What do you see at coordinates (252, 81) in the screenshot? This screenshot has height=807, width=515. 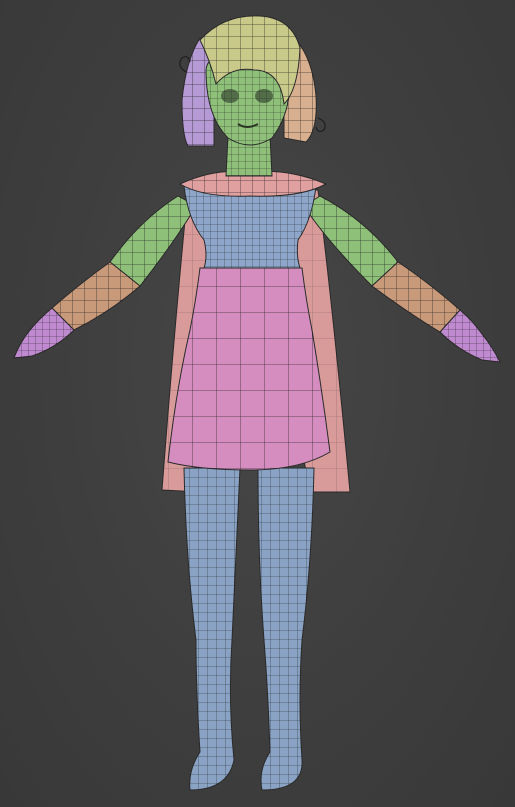 I see `head` at bounding box center [252, 81].